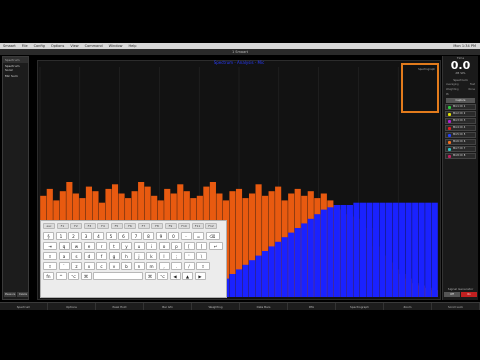 The width and height of the screenshot is (480, 360). I want to click on keyboard-key: F1, so click(62, 226).